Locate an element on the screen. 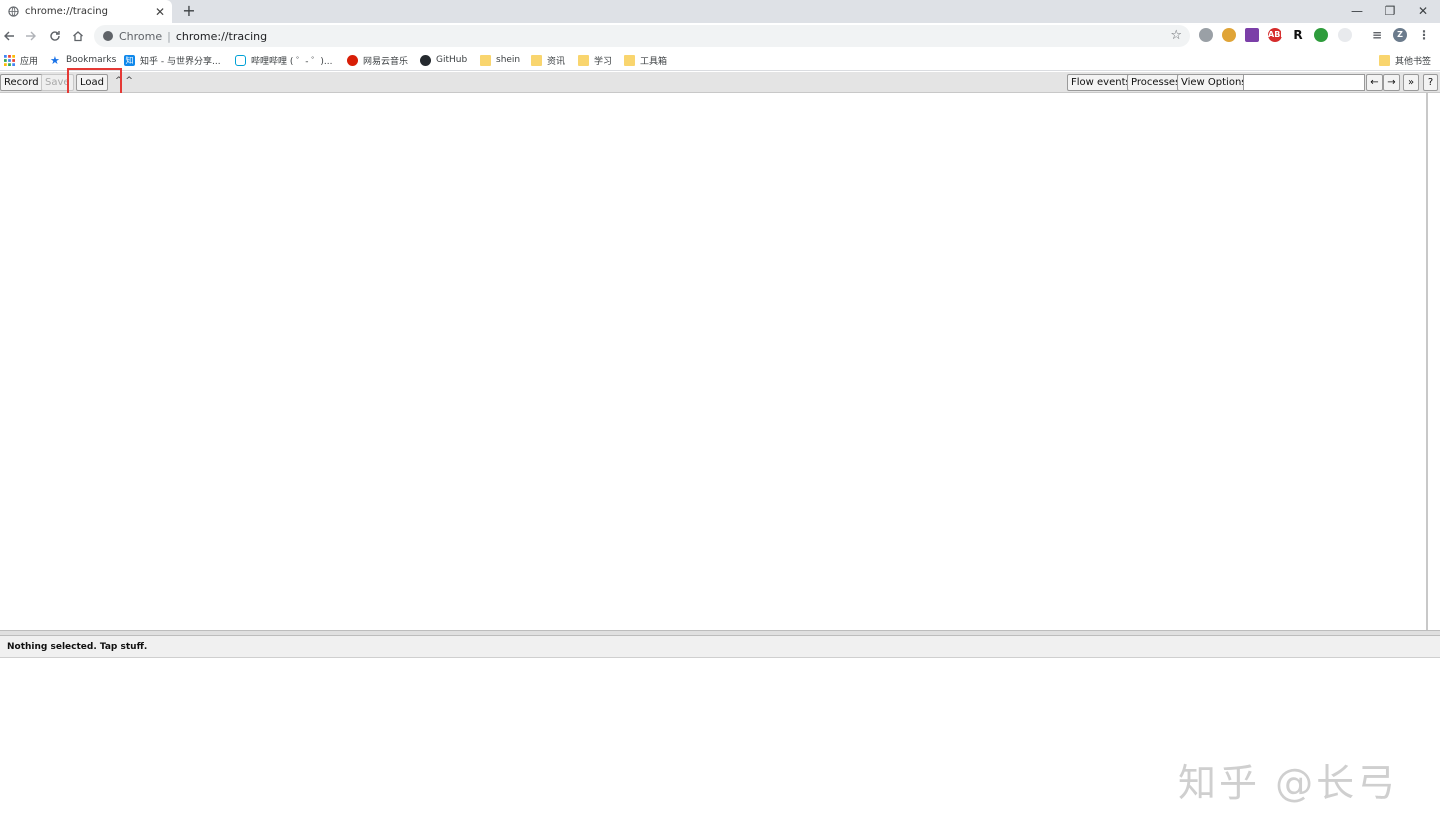 The width and height of the screenshot is (1440, 834). browser-toolbar: Chrome | chrome://tracing ☆ ABP R ≡ Z ⋮ is located at coordinates (720, 36).